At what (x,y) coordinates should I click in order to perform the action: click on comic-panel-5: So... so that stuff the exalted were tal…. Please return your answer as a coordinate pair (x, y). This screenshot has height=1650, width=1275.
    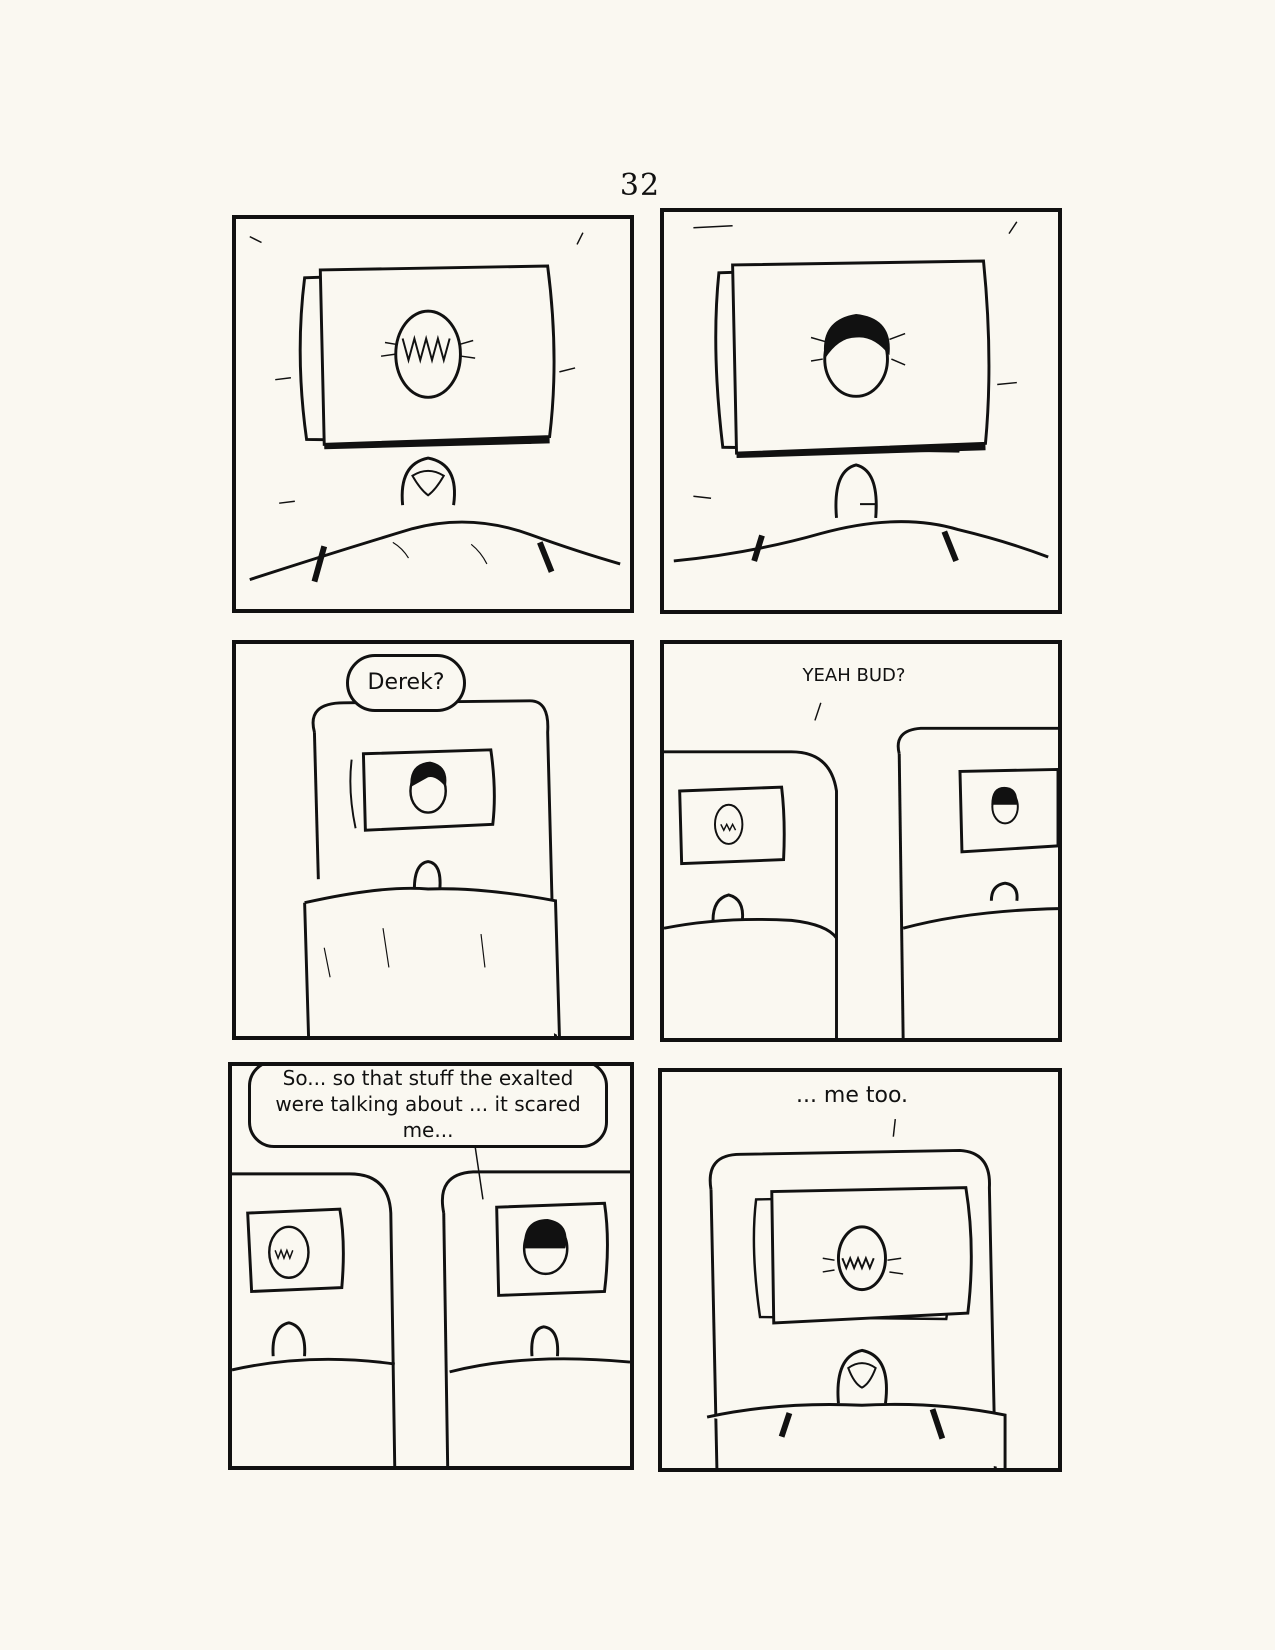
    Looking at the image, I should click on (431, 1266).